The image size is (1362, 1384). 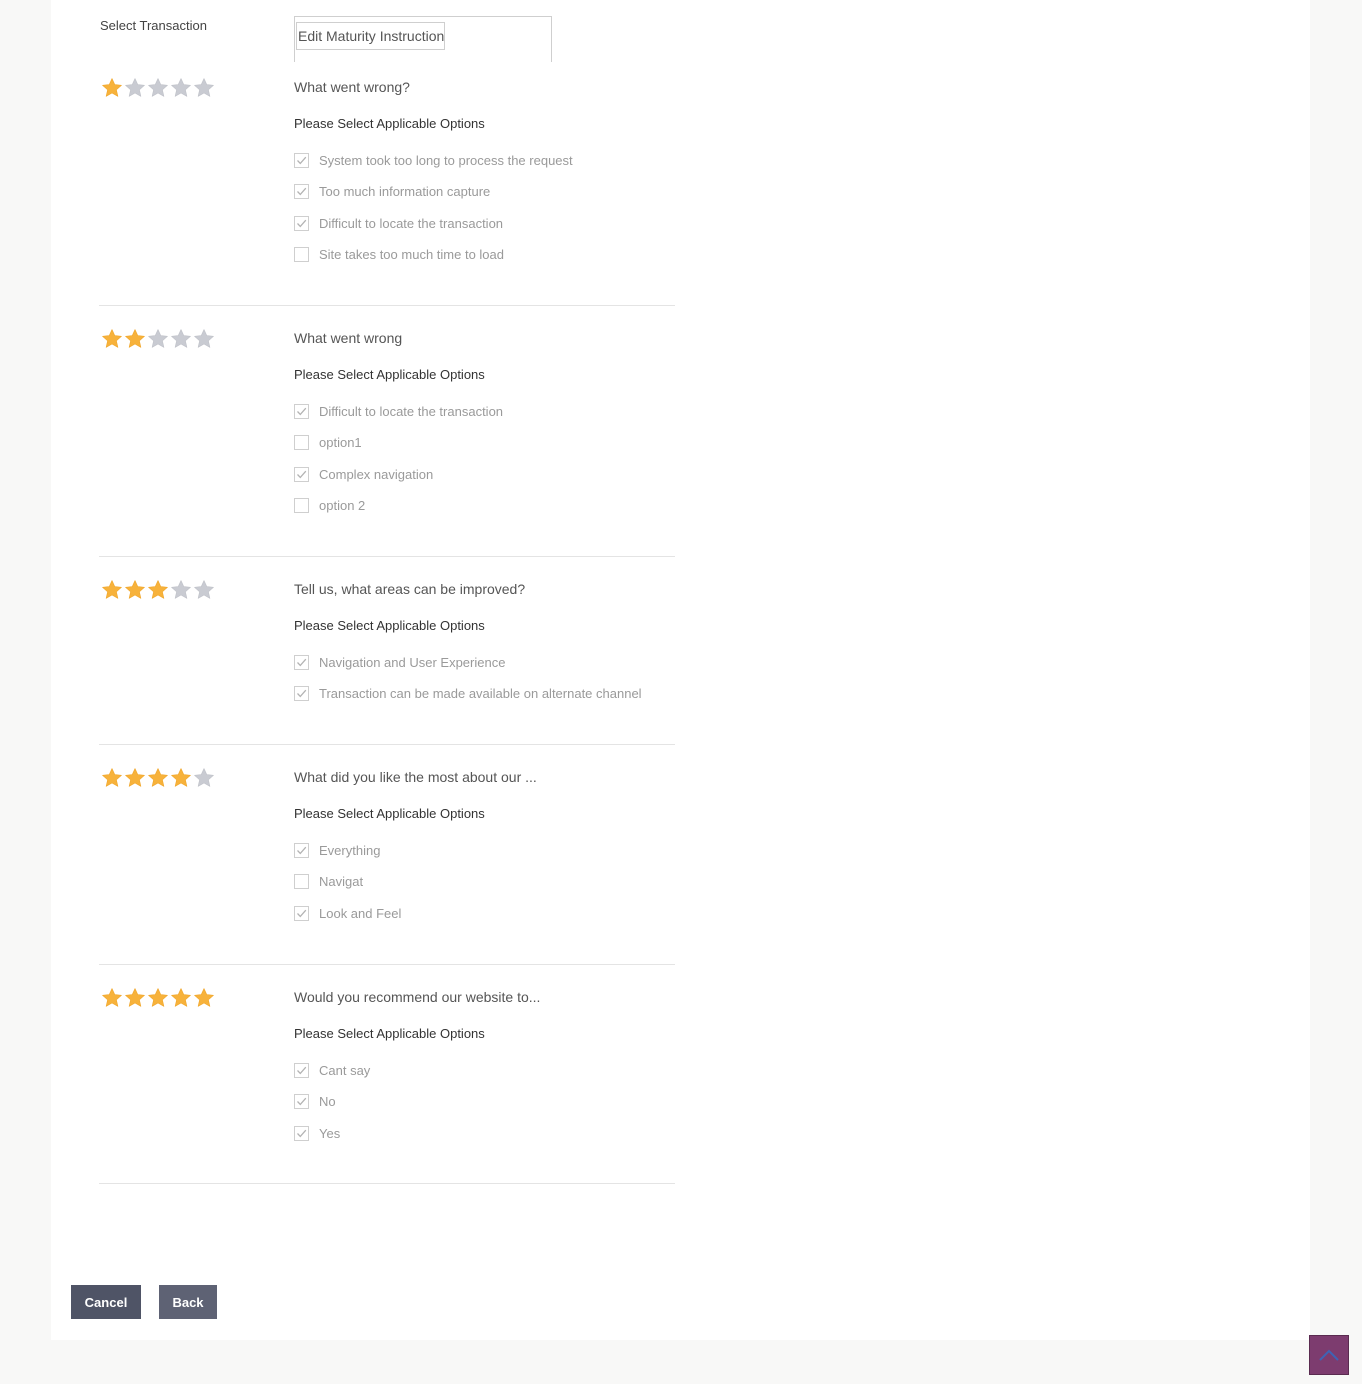 I want to click on option-item: Too much information capture, so click(x=392, y=191).